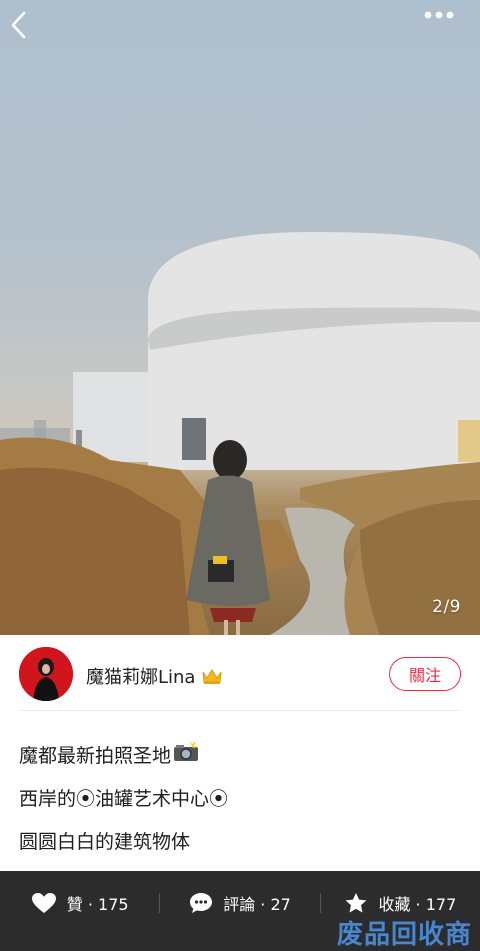 This screenshot has width=480, height=951. Describe the element at coordinates (43, 903) in the screenshot. I see `heart-icon` at that location.